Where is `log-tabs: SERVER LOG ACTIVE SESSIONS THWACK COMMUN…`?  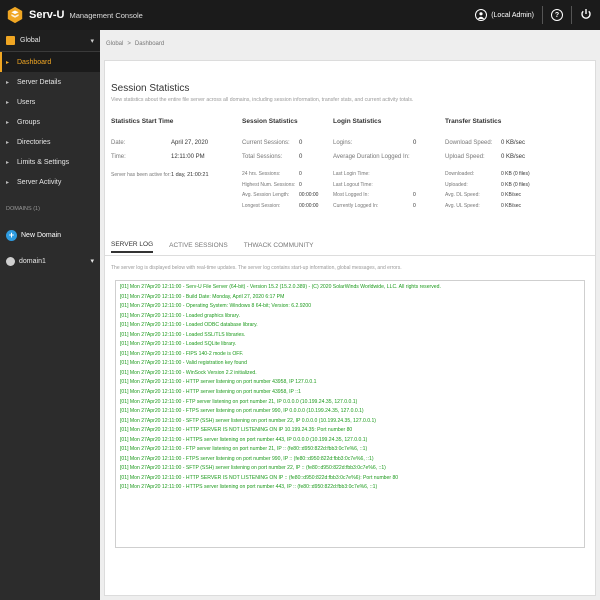
log-tabs: SERVER LOG ACTIVE SESSIONS THWACK COMMUN… is located at coordinates (212, 245).